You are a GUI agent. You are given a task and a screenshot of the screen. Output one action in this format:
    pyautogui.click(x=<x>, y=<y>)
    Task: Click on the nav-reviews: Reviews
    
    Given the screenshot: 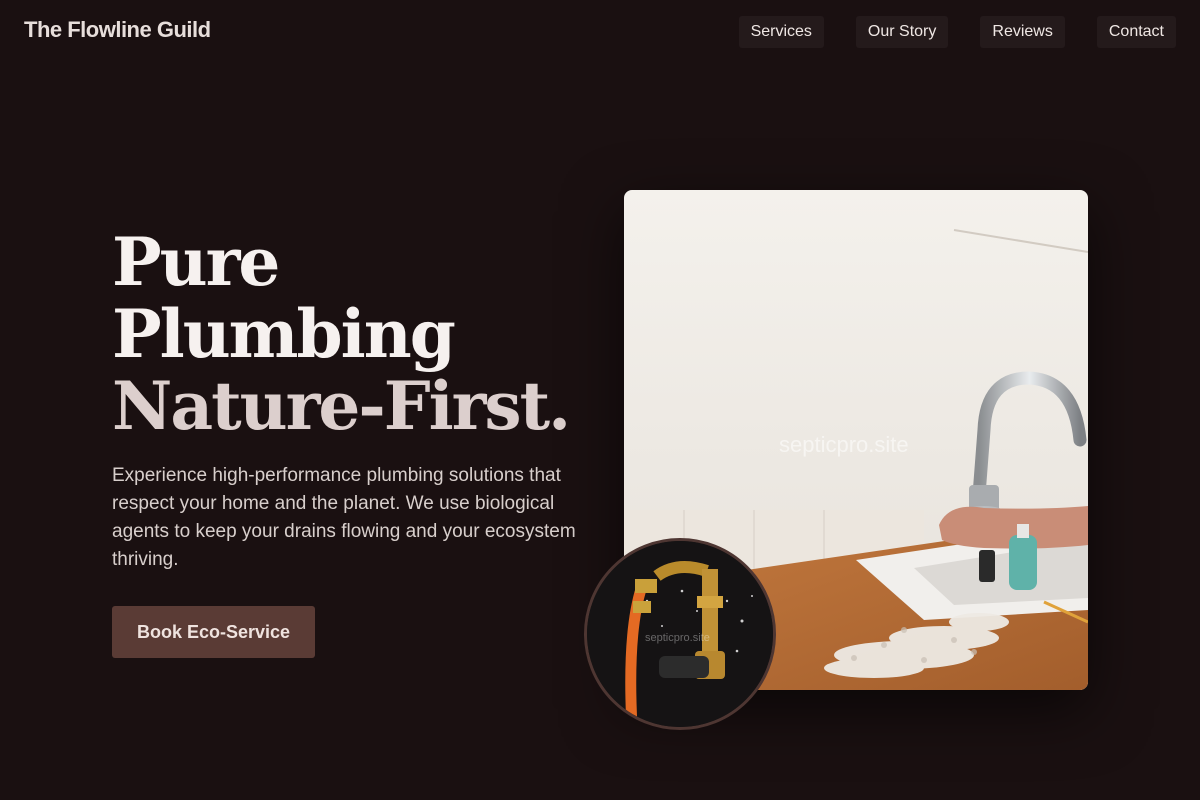 What is the action you would take?
    pyautogui.click(x=1022, y=32)
    